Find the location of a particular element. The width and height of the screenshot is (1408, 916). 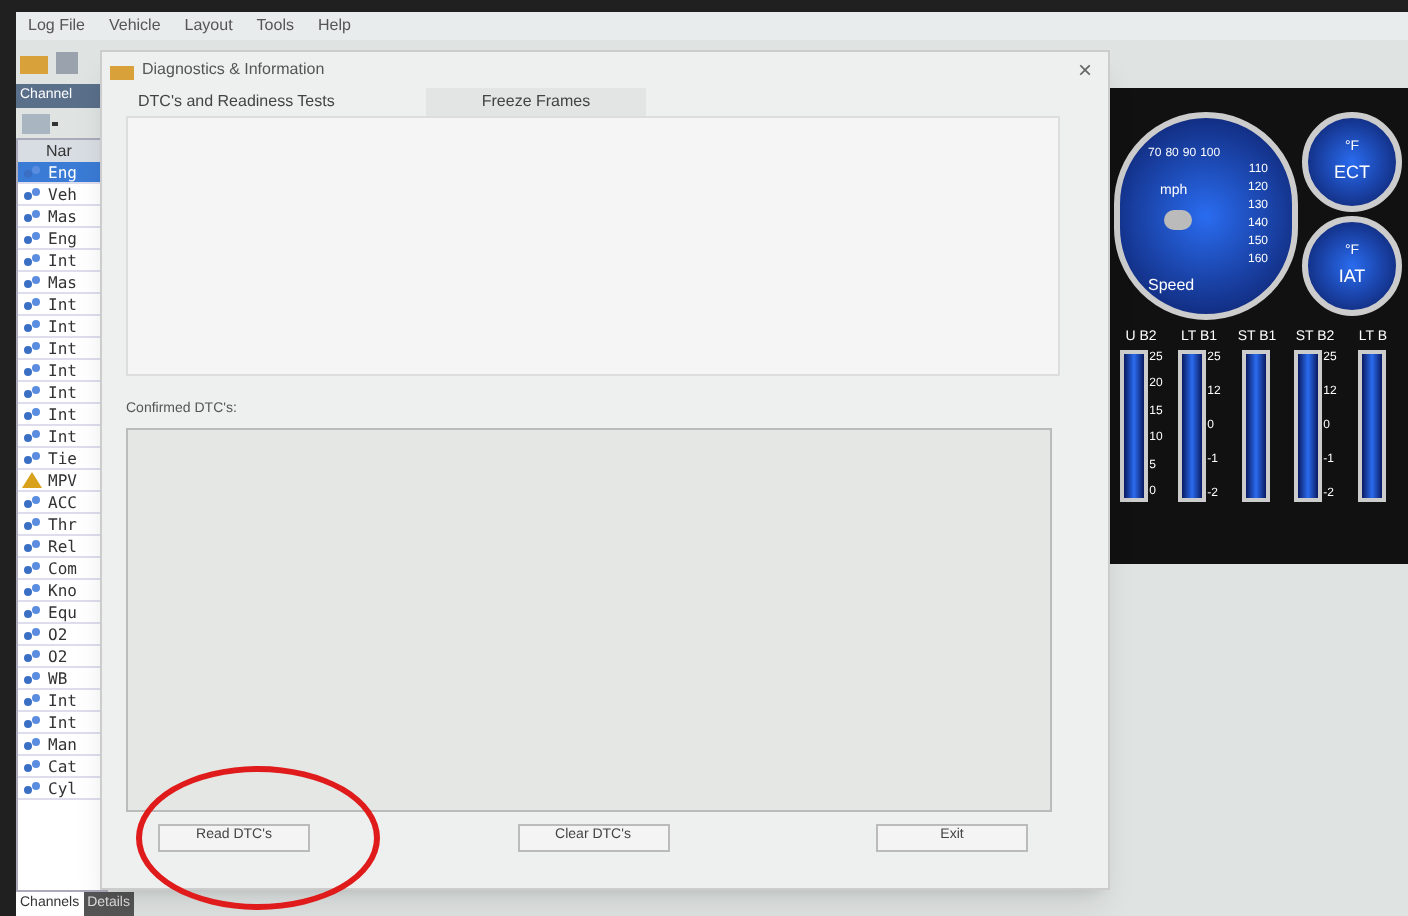

channel-name: Kno is located at coordinates (62, 590).